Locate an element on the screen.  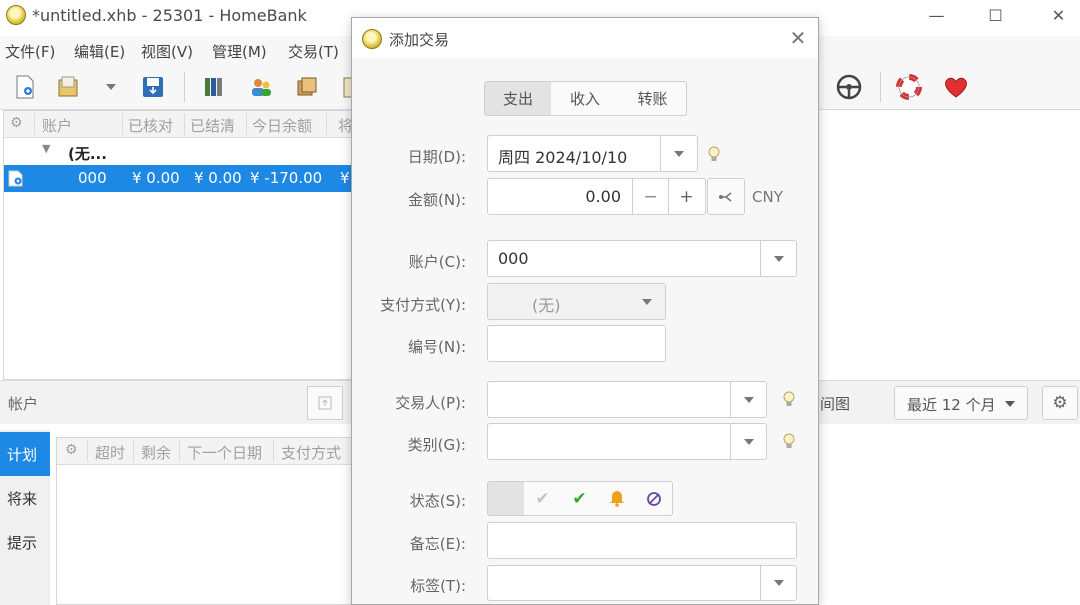
accounts-footer: 帐户 is located at coordinates (176, 402).